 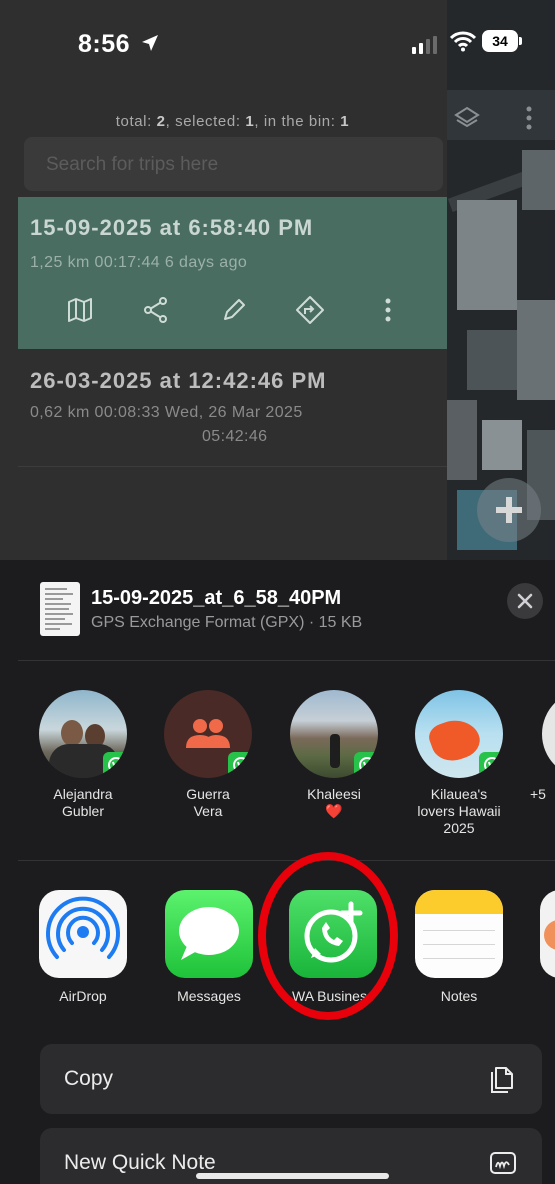 I want to click on contact-guerra-vera: Guerra Vera, so click(x=208, y=755).